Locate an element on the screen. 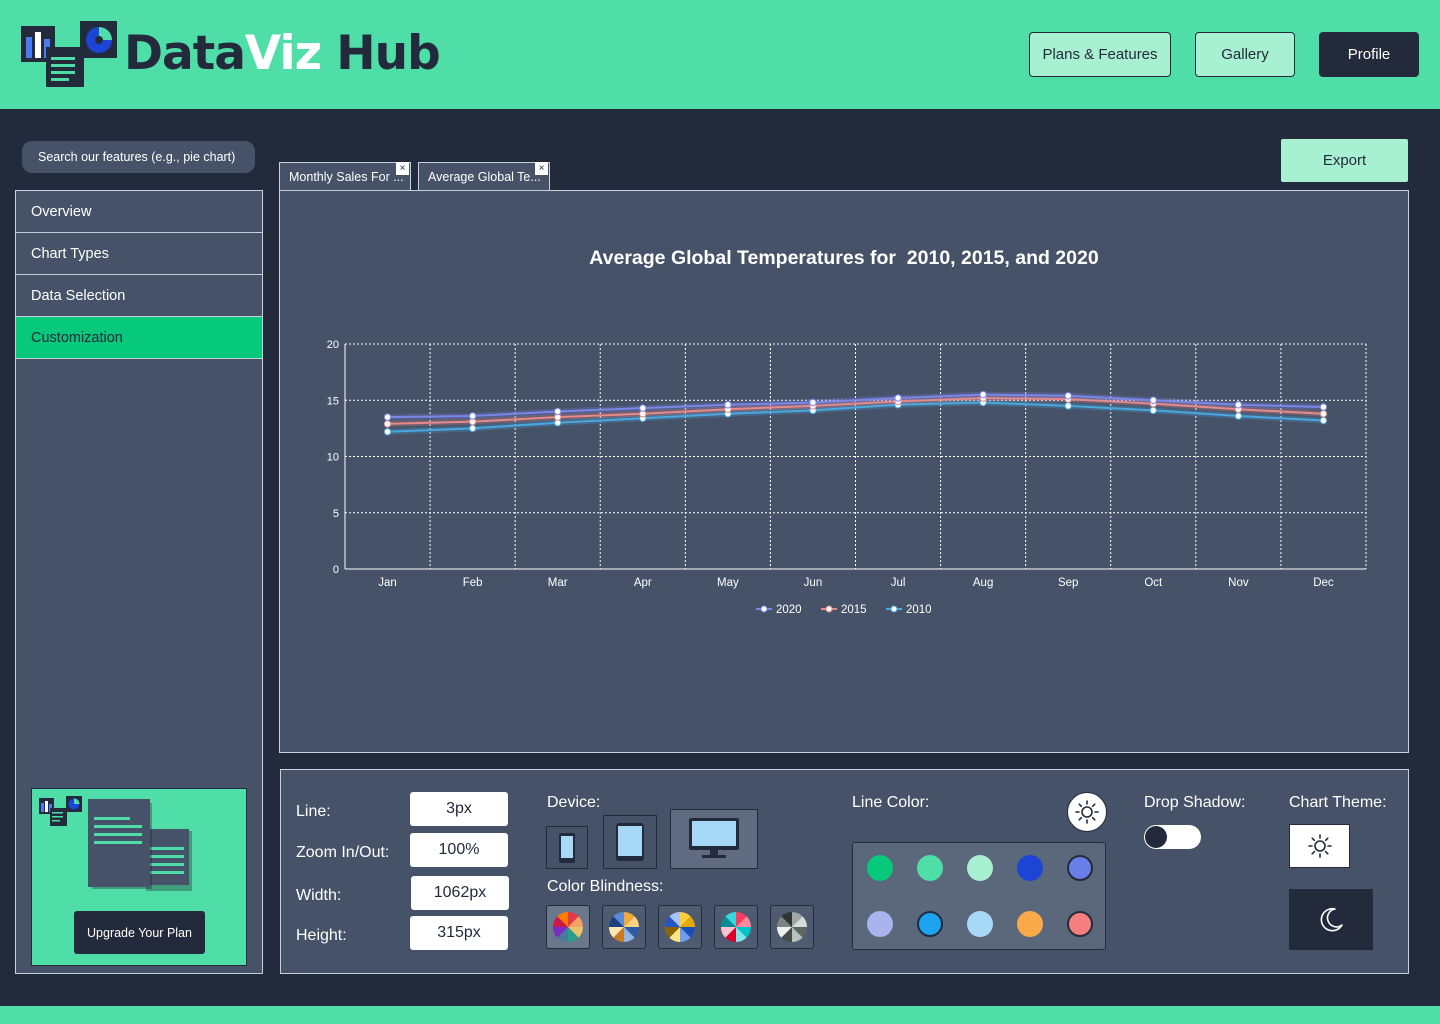 This screenshot has height=1024, width=1440. sidebar-item-overview: Overview is located at coordinates (139, 212).